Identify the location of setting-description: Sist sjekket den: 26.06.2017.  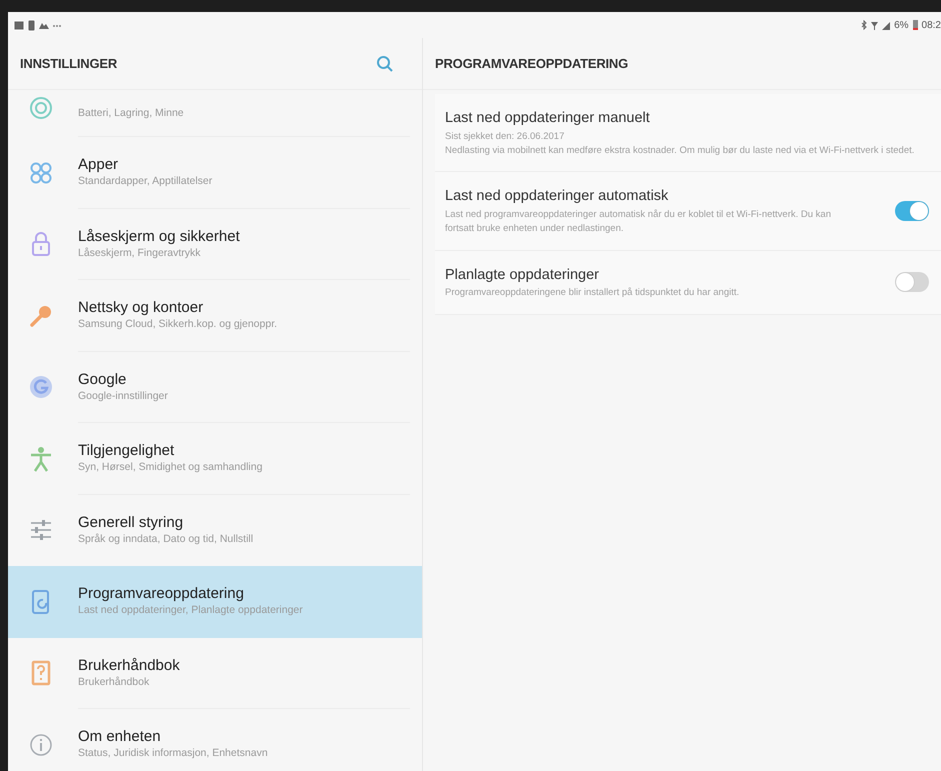
(505, 137).